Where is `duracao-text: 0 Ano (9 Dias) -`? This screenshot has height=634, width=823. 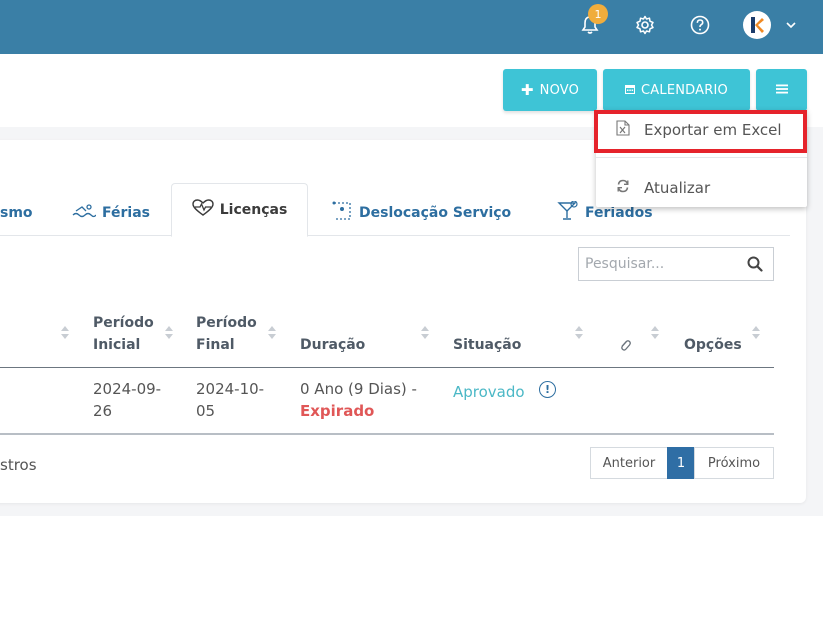 duracao-text: 0 Ano (9 Dias) - is located at coordinates (358, 389).